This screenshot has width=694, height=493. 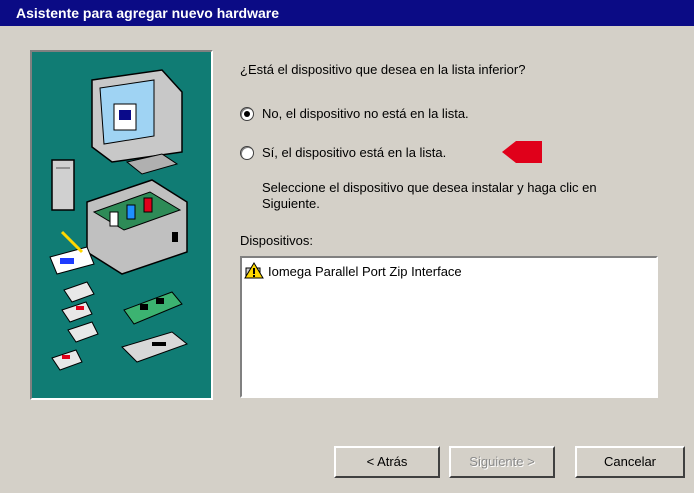 What do you see at coordinates (347, 13) in the screenshot?
I see `title-bar: Asistente para agregar nuevo hardware` at bounding box center [347, 13].